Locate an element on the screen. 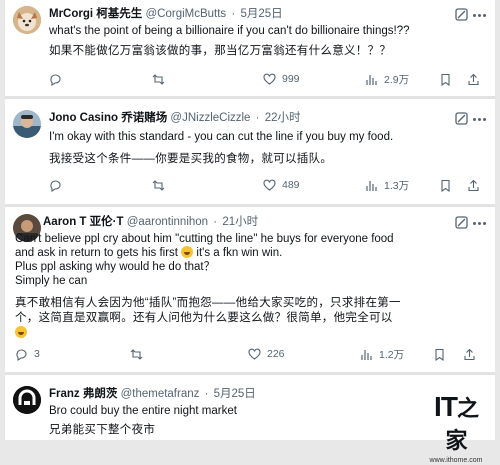  author-handle: @CorgiMcButts is located at coordinates (185, 14).